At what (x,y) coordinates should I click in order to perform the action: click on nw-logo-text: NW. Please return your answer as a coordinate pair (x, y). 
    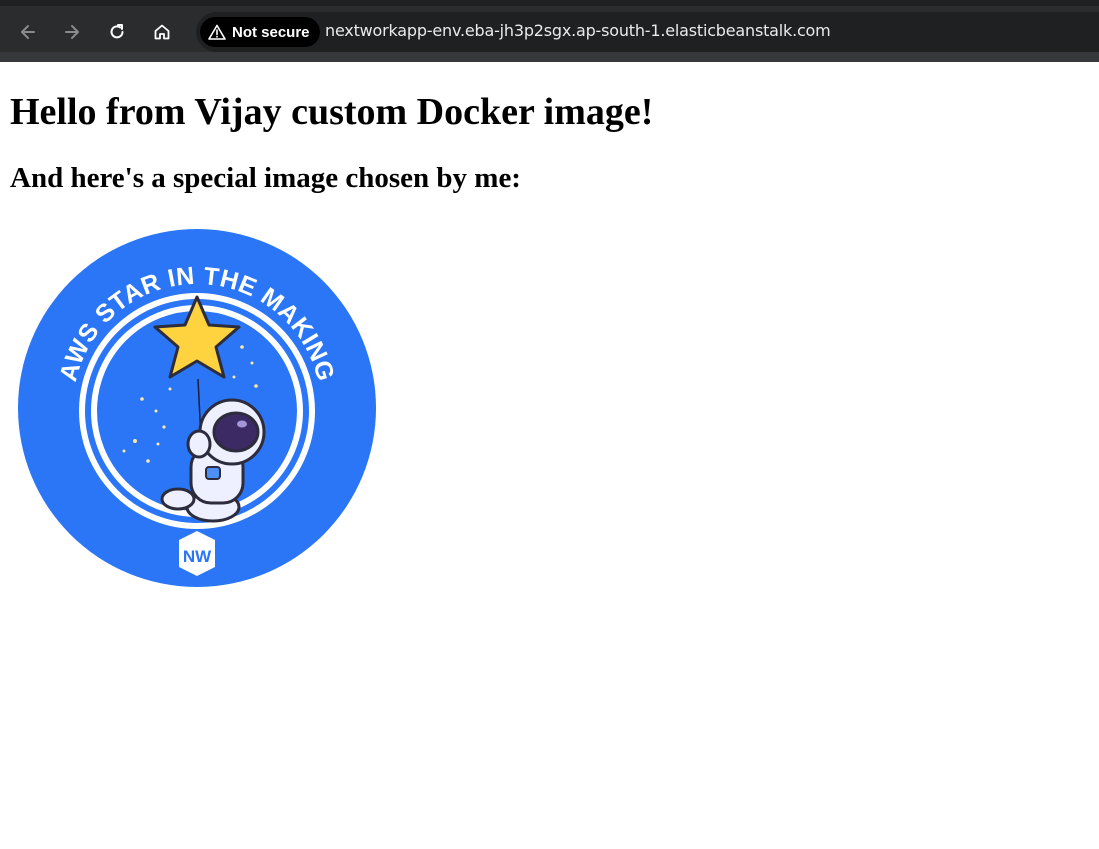
    Looking at the image, I should click on (197, 556).